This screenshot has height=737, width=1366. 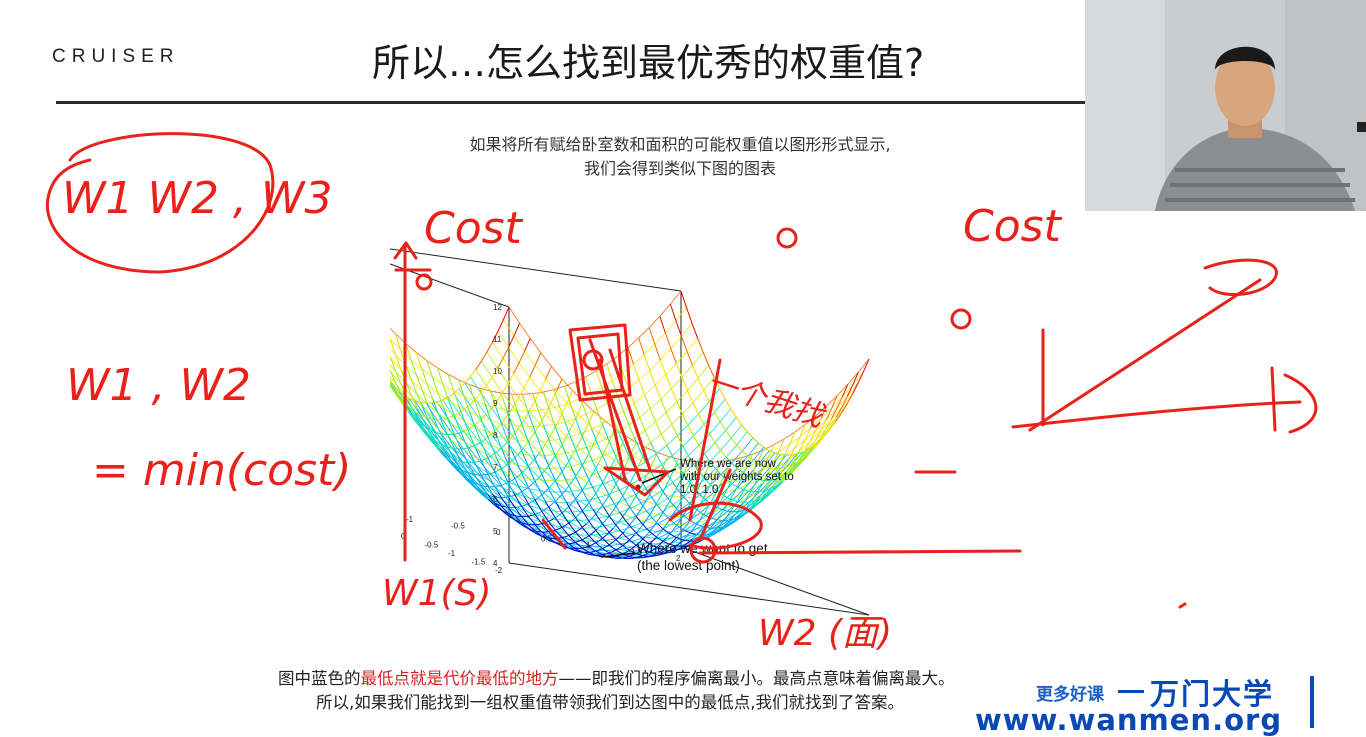 I want to click on hand-weights: W1 W2 , W3, so click(x=197, y=198).